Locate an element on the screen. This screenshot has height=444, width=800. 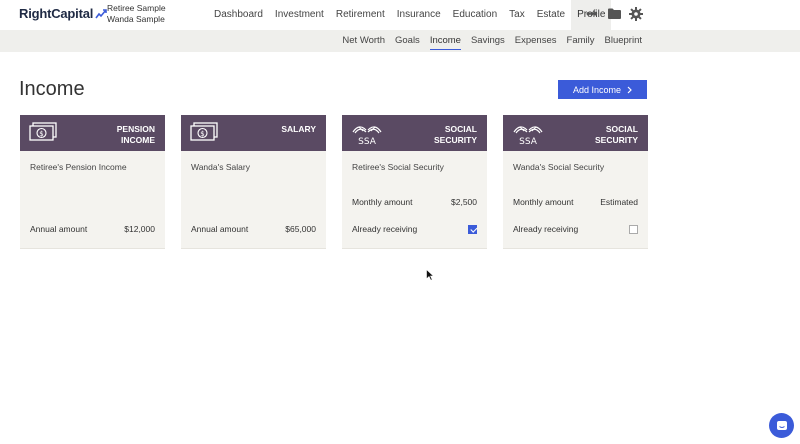
card-title: PENSION INCOME is located at coordinates (135, 134).